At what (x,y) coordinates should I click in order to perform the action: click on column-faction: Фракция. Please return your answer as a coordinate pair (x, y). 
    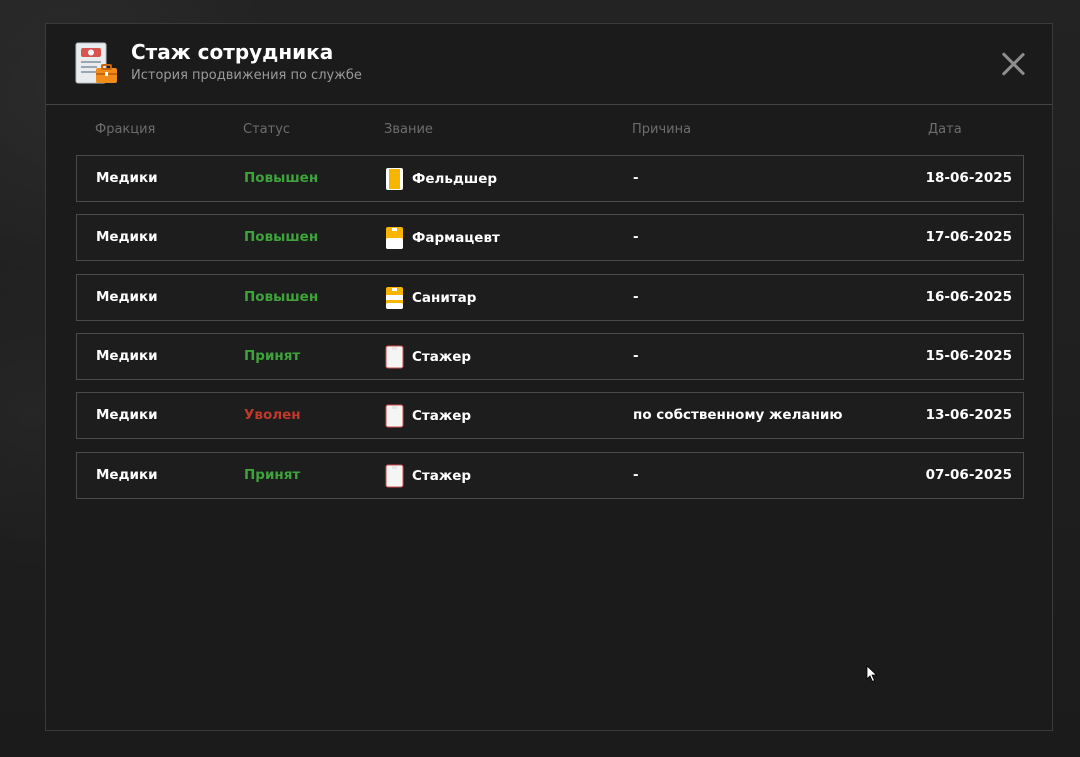
    Looking at the image, I should click on (125, 129).